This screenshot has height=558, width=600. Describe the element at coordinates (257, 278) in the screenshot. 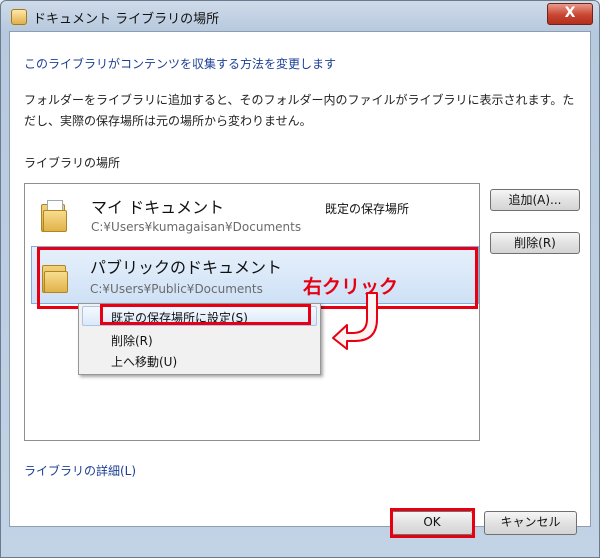

I see `selected-item-highlight` at that location.